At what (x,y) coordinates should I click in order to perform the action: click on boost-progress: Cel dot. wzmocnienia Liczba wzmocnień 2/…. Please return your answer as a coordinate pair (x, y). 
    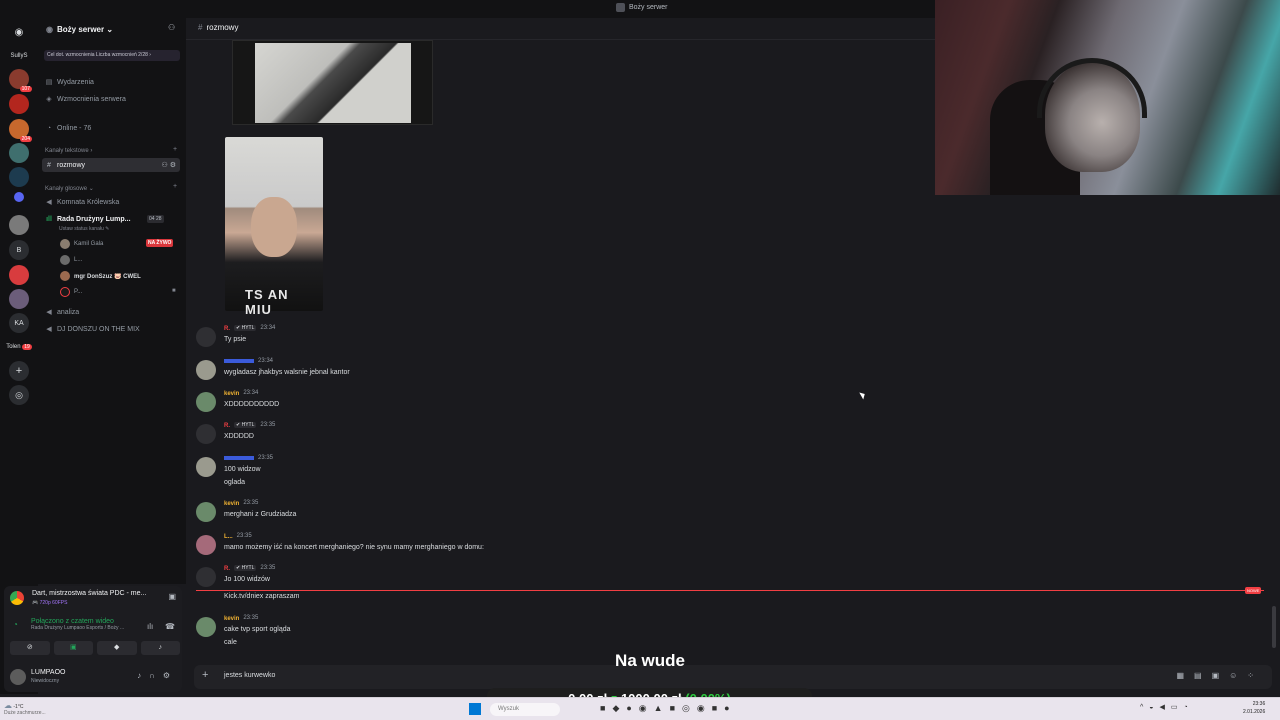
    Looking at the image, I should click on (112, 55).